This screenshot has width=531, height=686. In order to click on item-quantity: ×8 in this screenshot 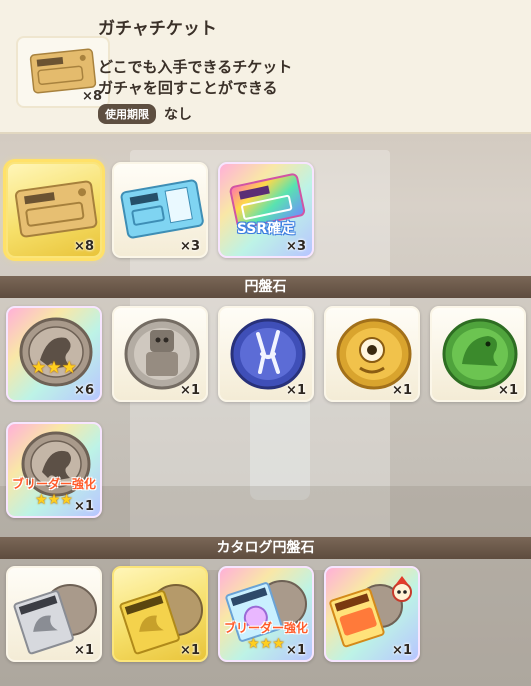, I will do `click(84, 246)`.